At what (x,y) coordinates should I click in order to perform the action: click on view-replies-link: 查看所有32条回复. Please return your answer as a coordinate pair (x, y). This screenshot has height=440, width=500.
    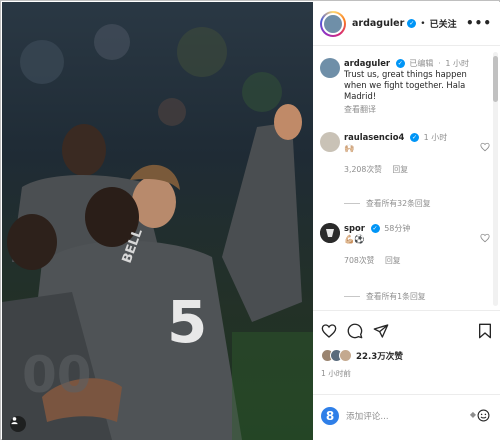
    Looking at the image, I should click on (387, 203).